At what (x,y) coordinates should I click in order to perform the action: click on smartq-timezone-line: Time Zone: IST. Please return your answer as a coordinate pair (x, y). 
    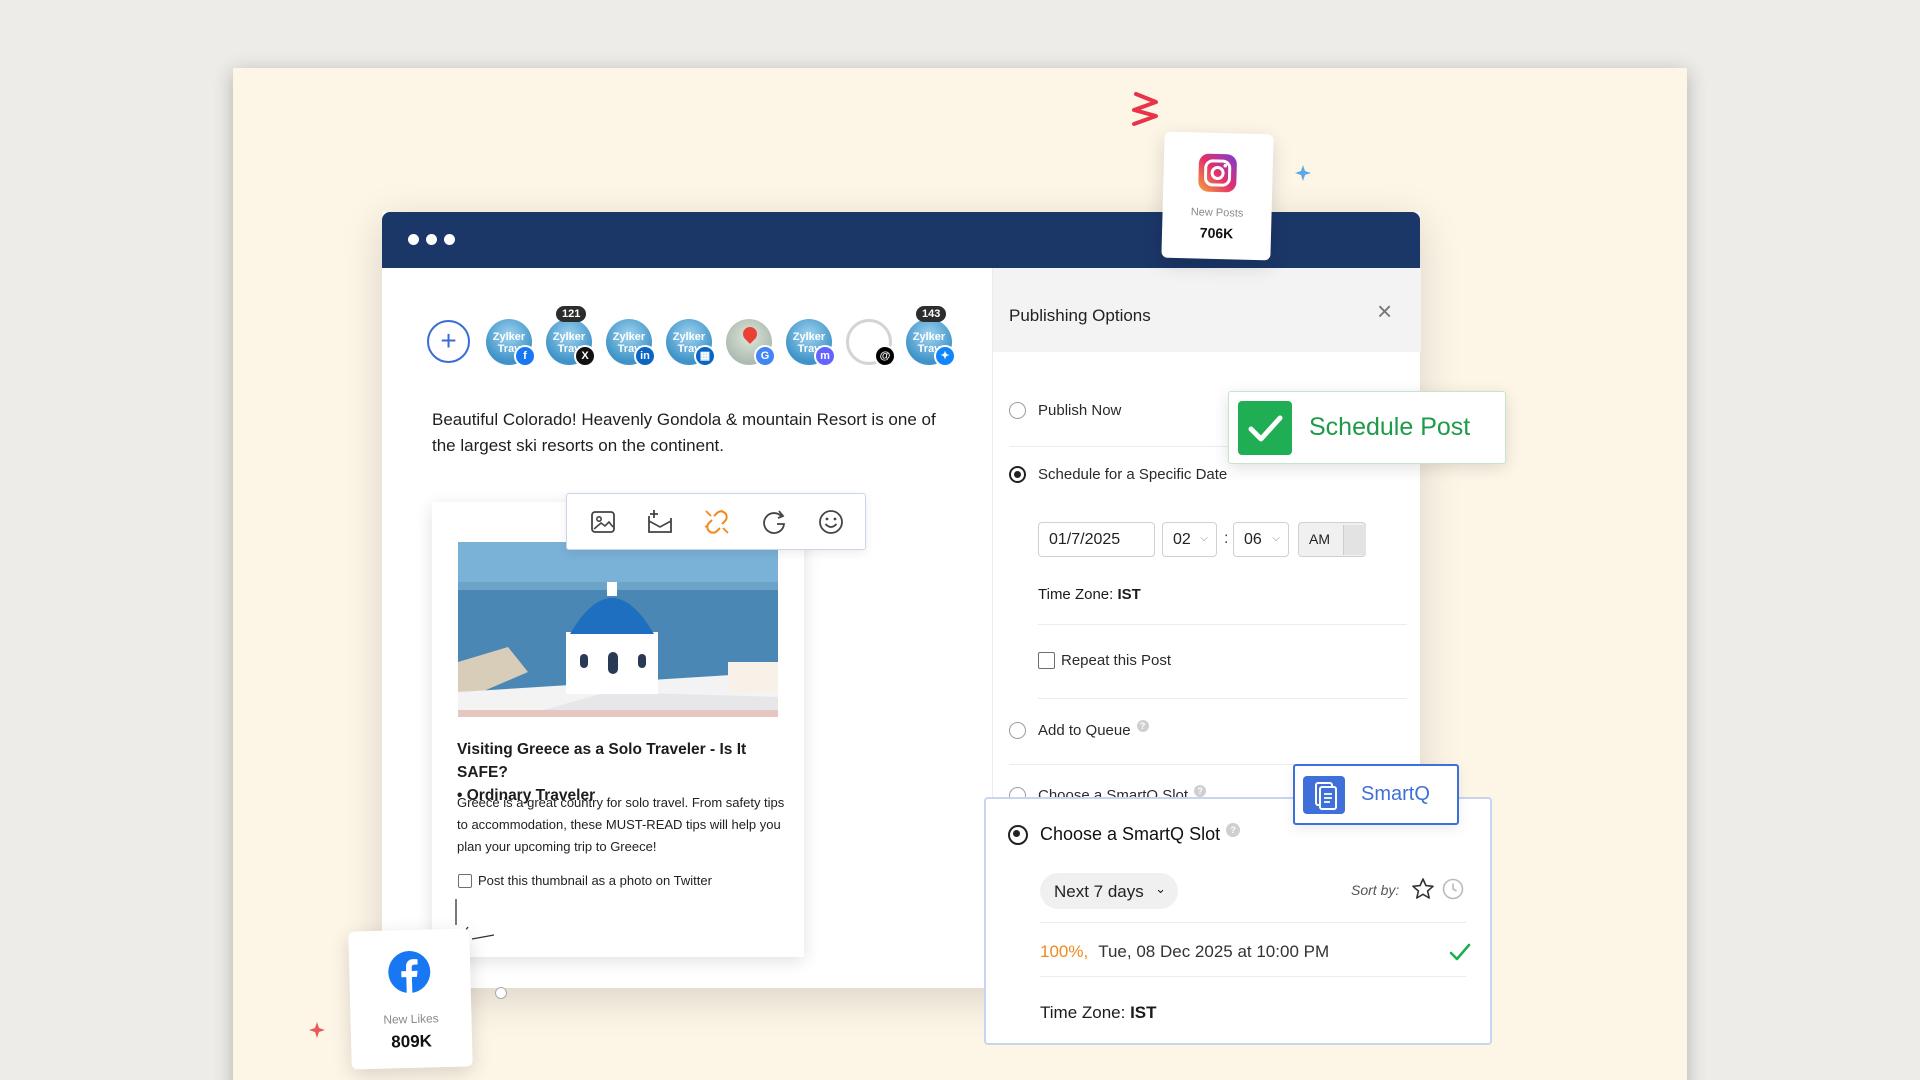
    Looking at the image, I should click on (1098, 1013).